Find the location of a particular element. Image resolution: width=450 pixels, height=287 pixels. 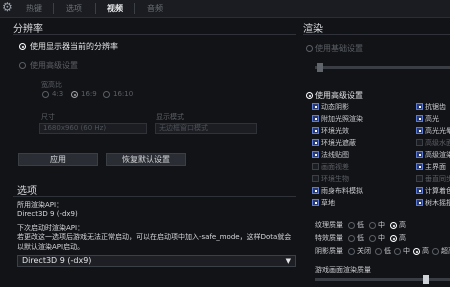

size-label: 尺寸 is located at coordinates (48, 117).